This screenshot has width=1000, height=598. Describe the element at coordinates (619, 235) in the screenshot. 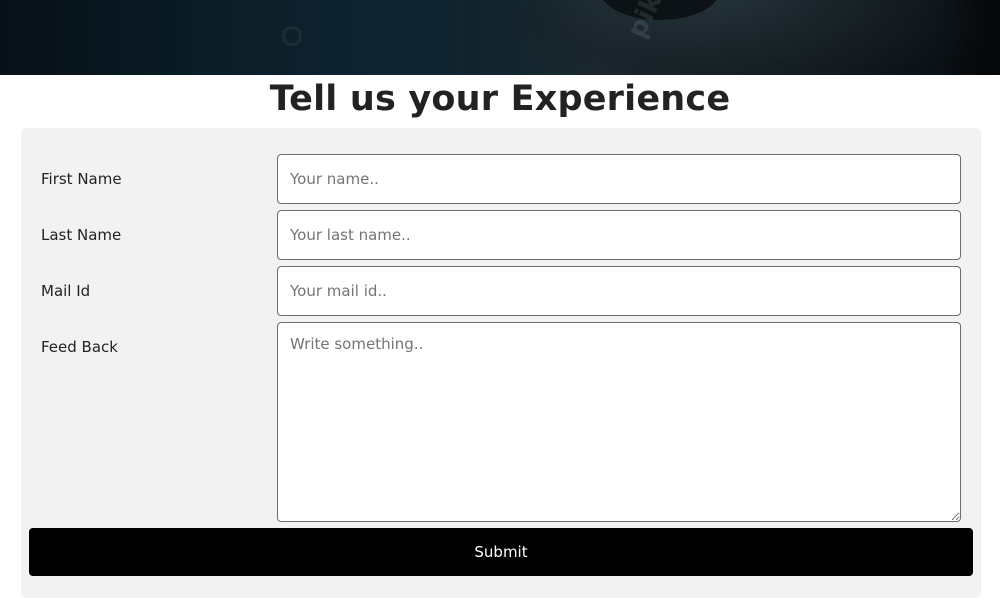

I see `last-name-input` at that location.